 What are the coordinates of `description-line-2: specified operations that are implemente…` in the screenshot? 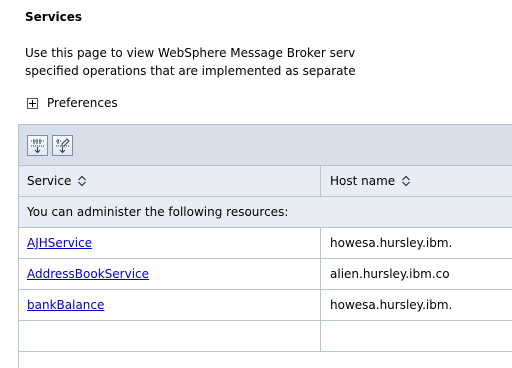 It's located at (190, 71).